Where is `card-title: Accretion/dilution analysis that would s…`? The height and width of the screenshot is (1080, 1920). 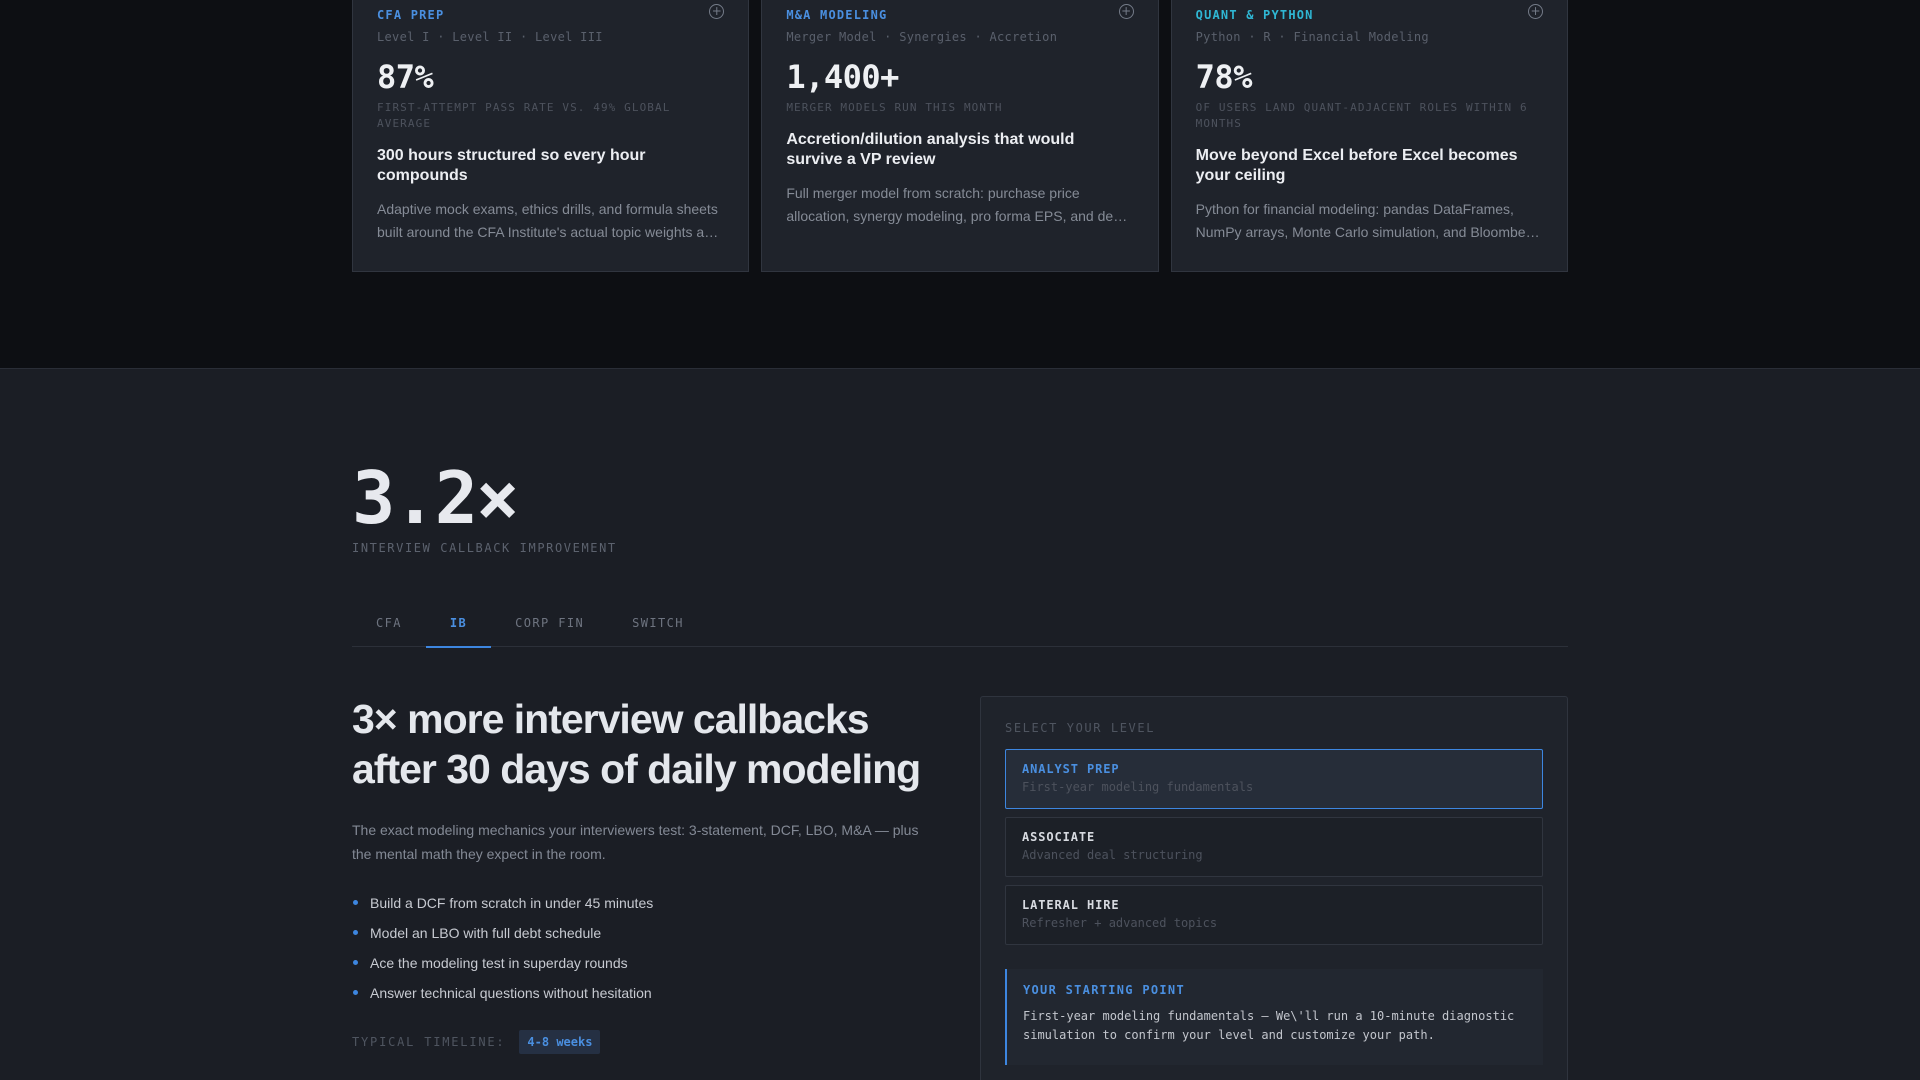
card-title: Accretion/dilution analysis that would s… is located at coordinates (930, 149).